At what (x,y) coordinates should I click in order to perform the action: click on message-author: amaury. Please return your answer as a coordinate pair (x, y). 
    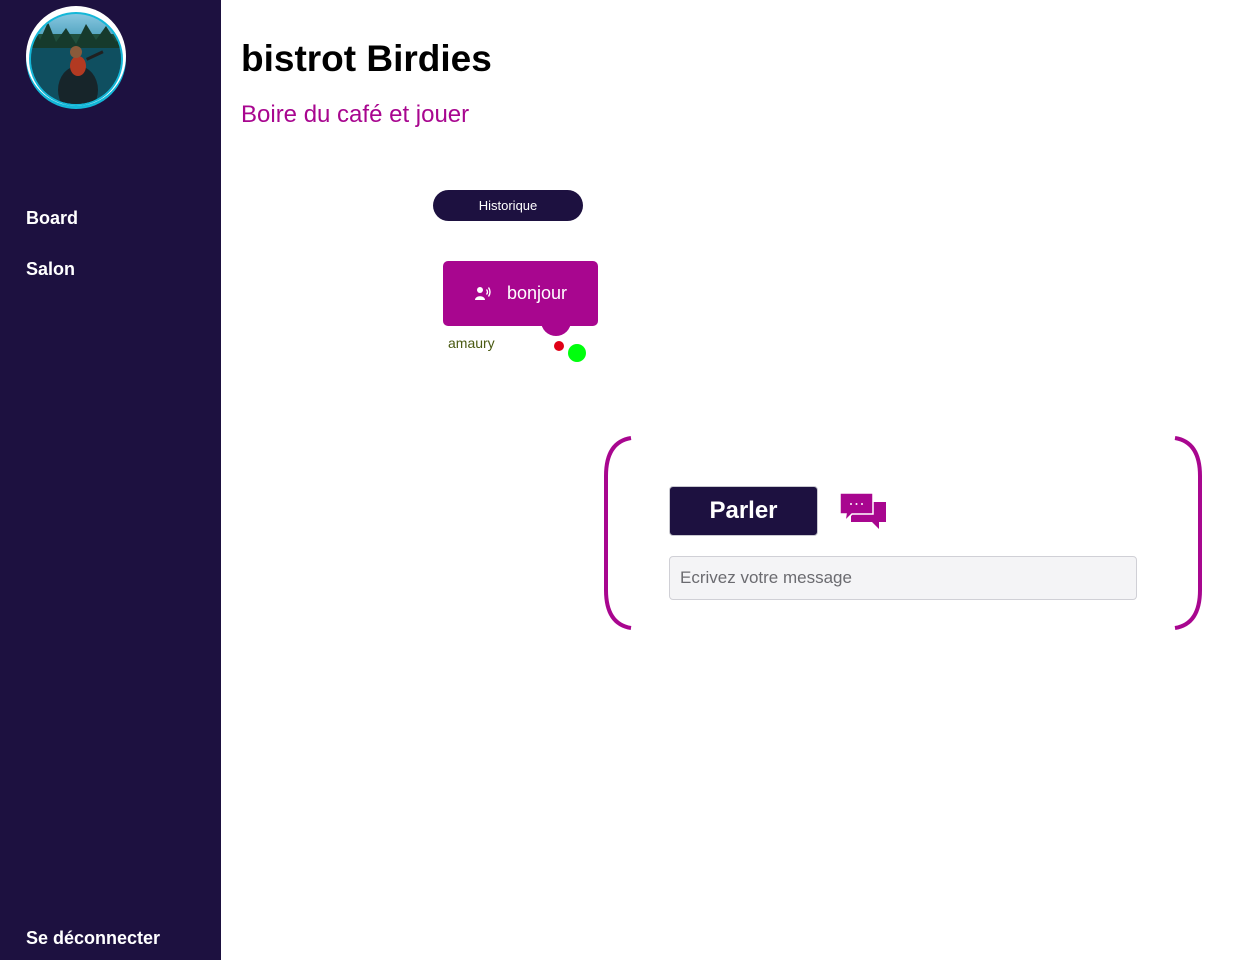
    Looking at the image, I should click on (471, 343).